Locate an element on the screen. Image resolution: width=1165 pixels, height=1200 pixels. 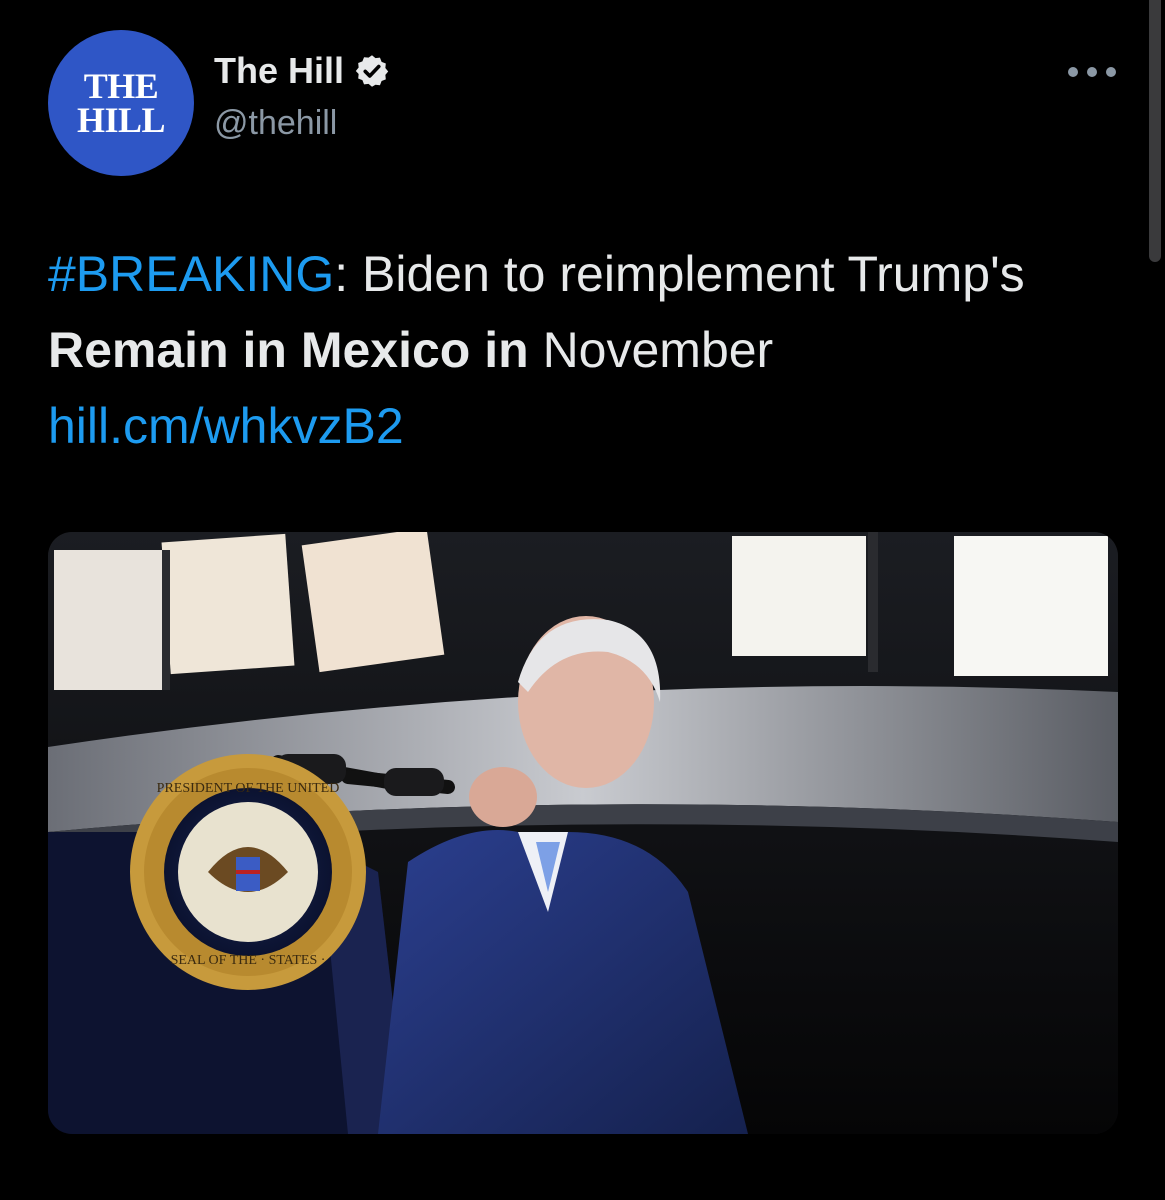
tweet-text-part1: Biden to reimplement Trump's is located at coordinates (686, 274).